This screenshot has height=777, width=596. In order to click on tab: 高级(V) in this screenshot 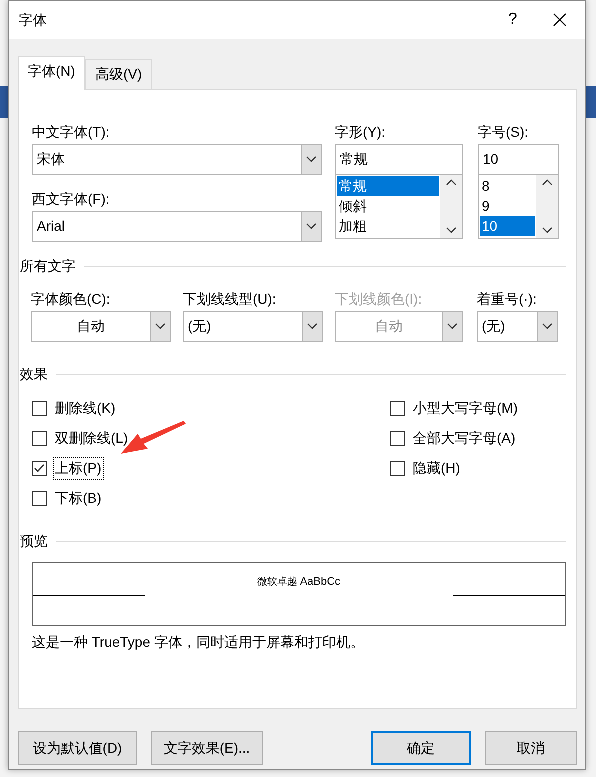, I will do `click(118, 74)`.